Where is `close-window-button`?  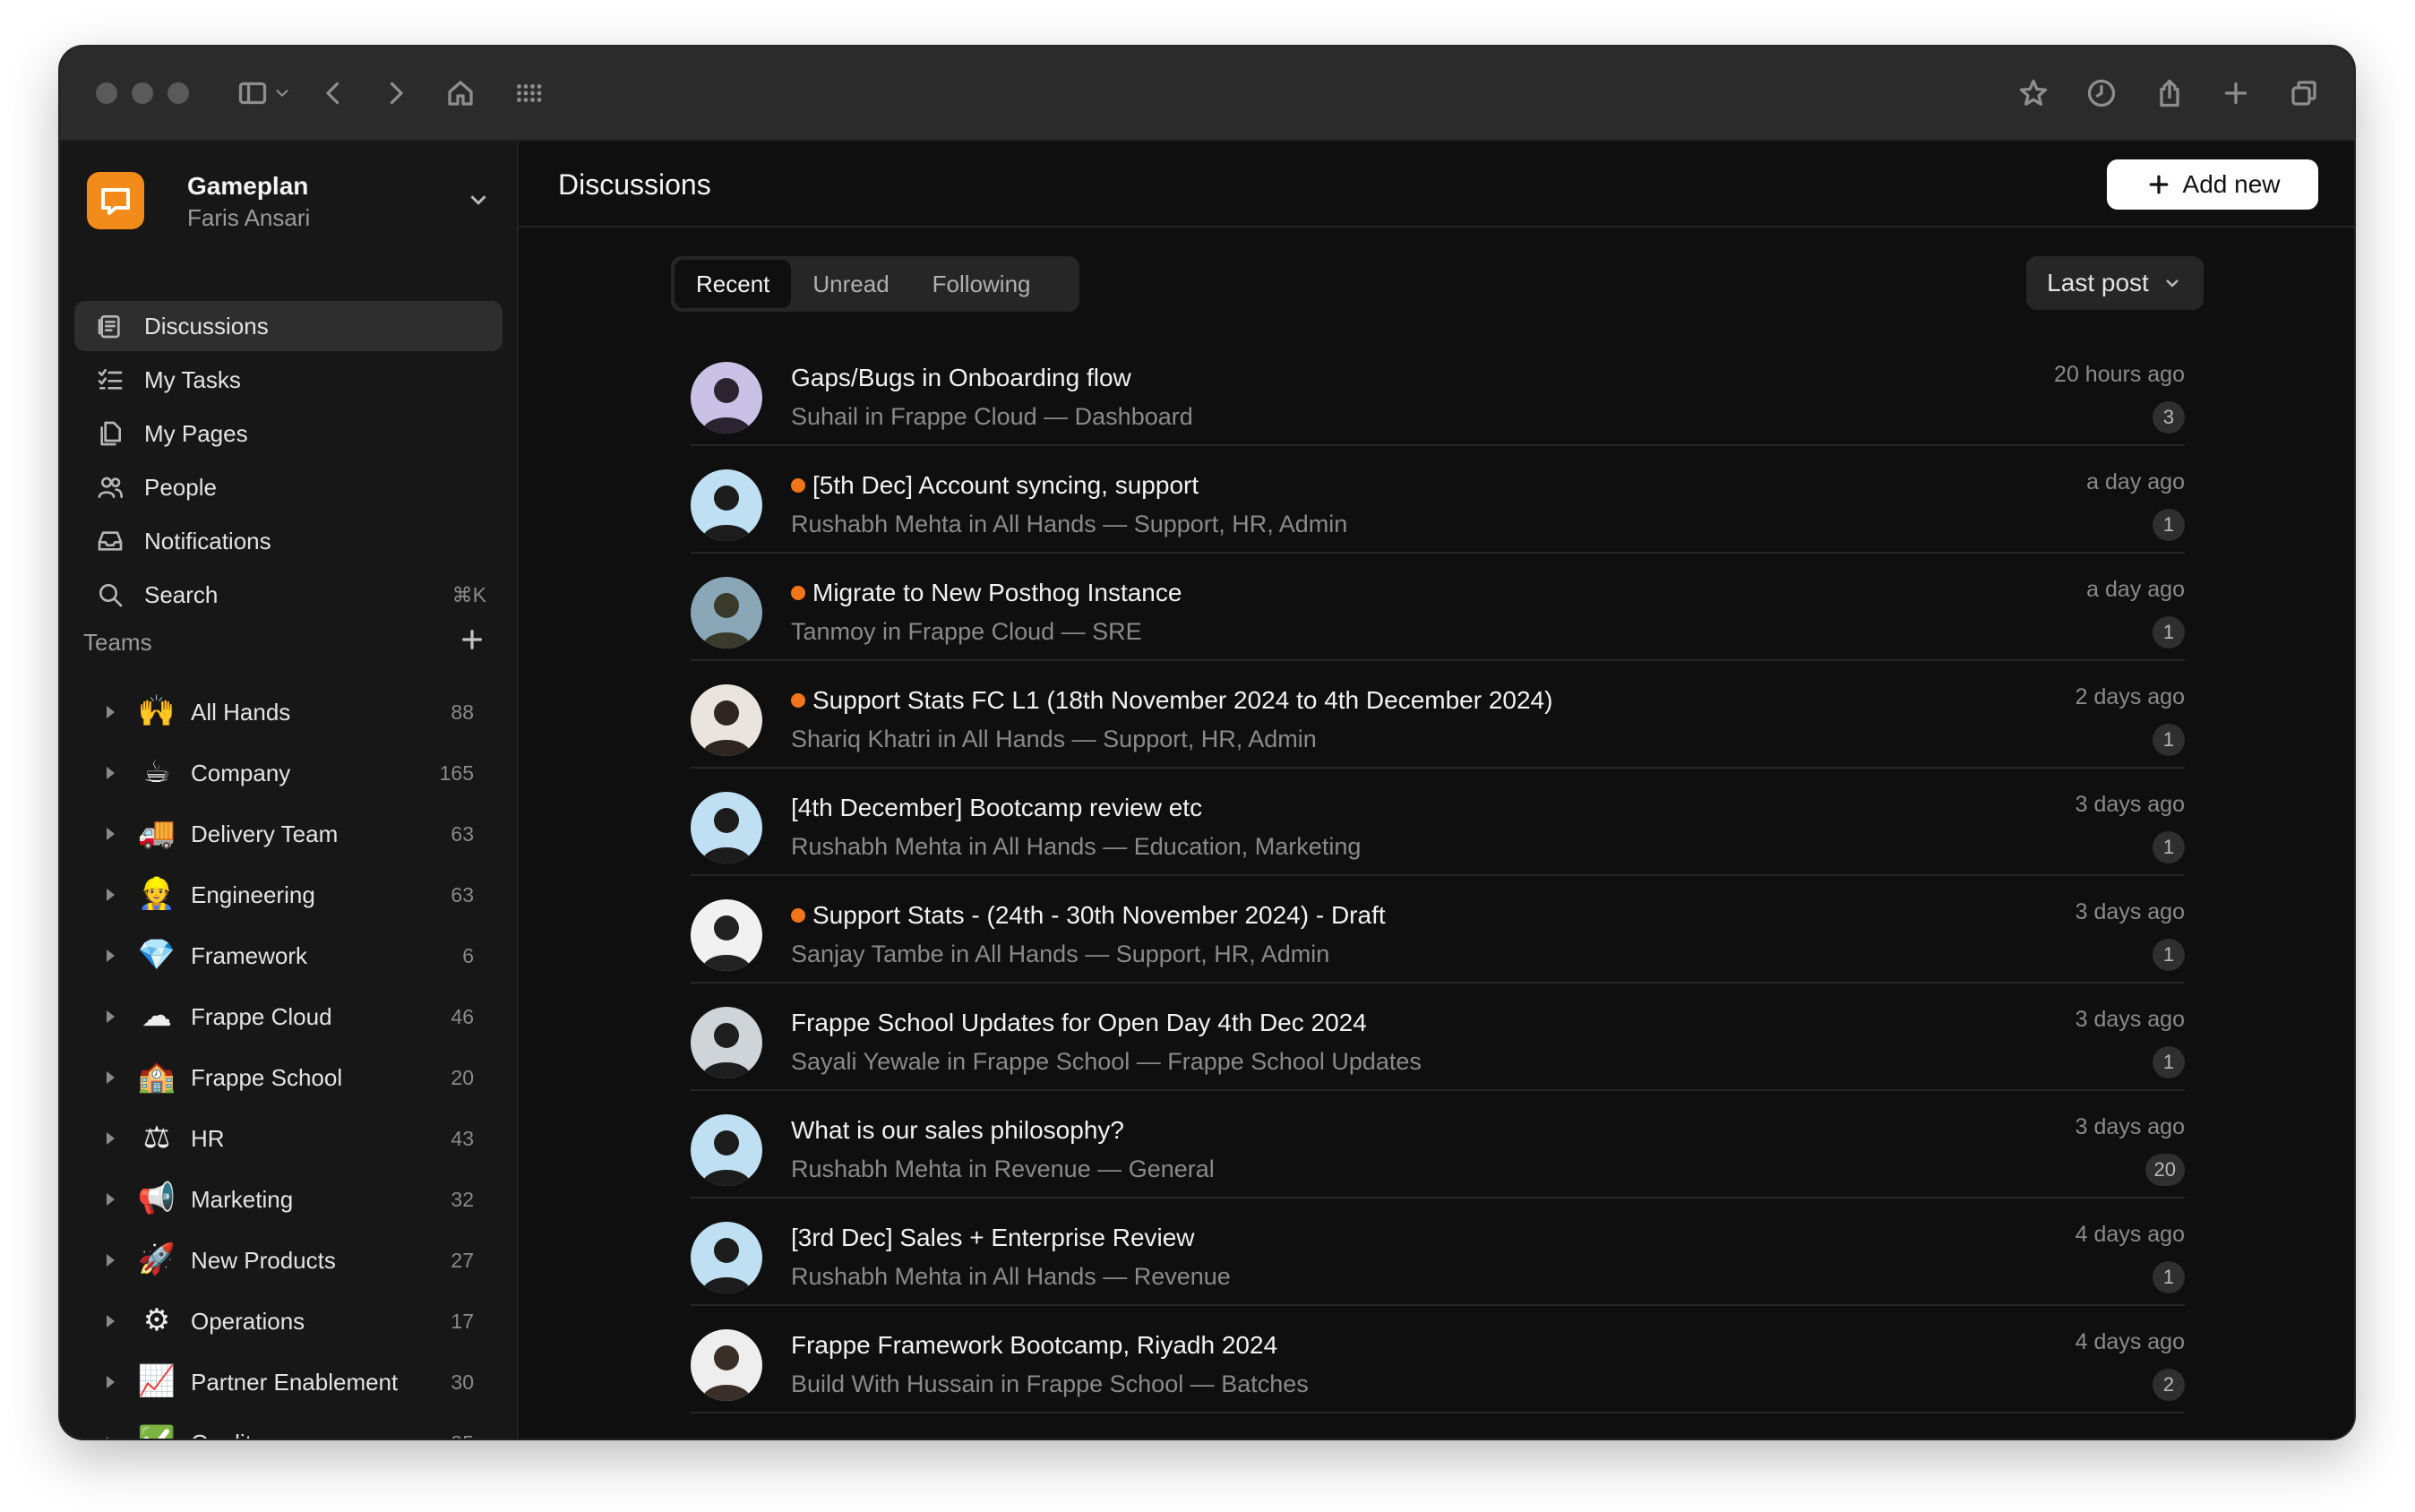 close-window-button is located at coordinates (107, 93).